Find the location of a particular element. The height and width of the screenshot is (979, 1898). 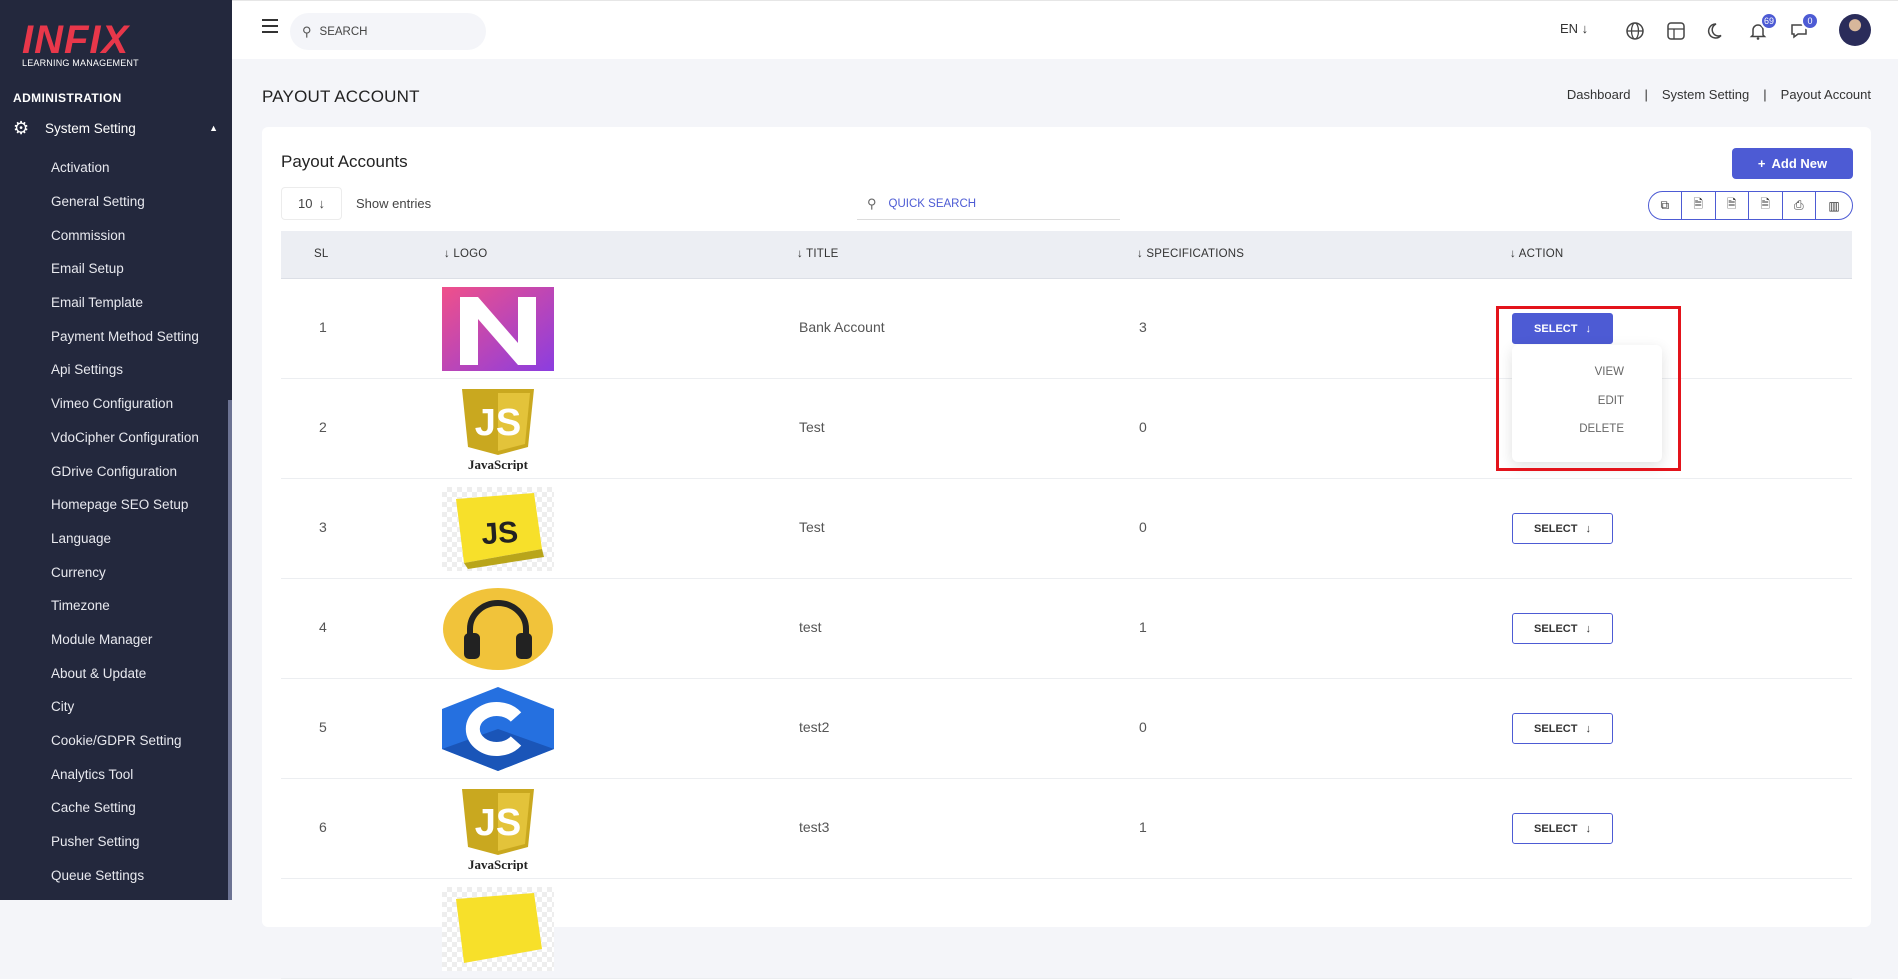

breadcrumb-system-setting: System Setting is located at coordinates (1705, 94).